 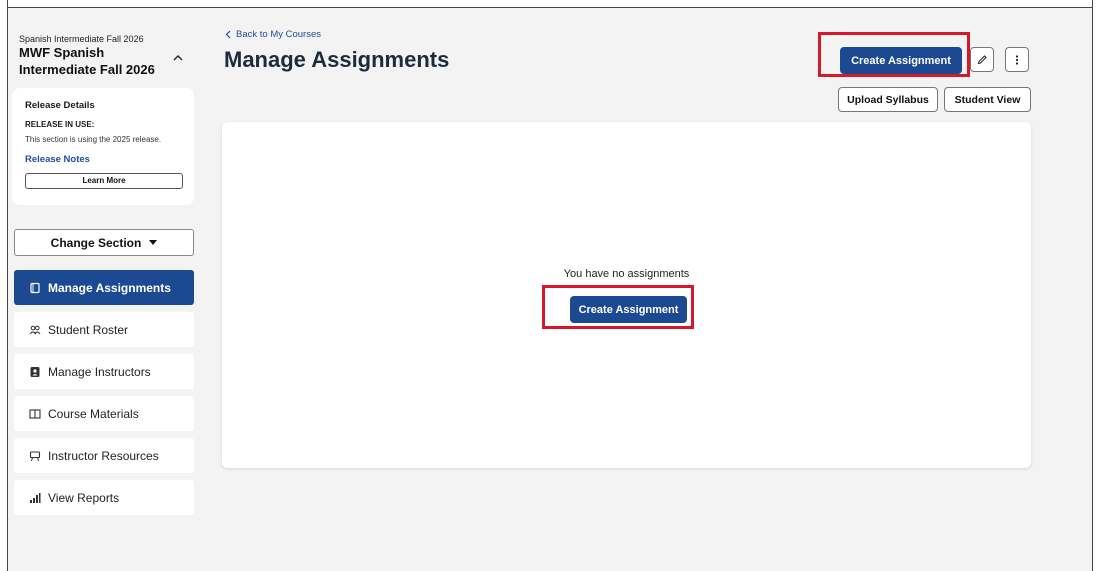 What do you see at coordinates (337, 59) in the screenshot?
I see `page-title: Manage Assignments` at bounding box center [337, 59].